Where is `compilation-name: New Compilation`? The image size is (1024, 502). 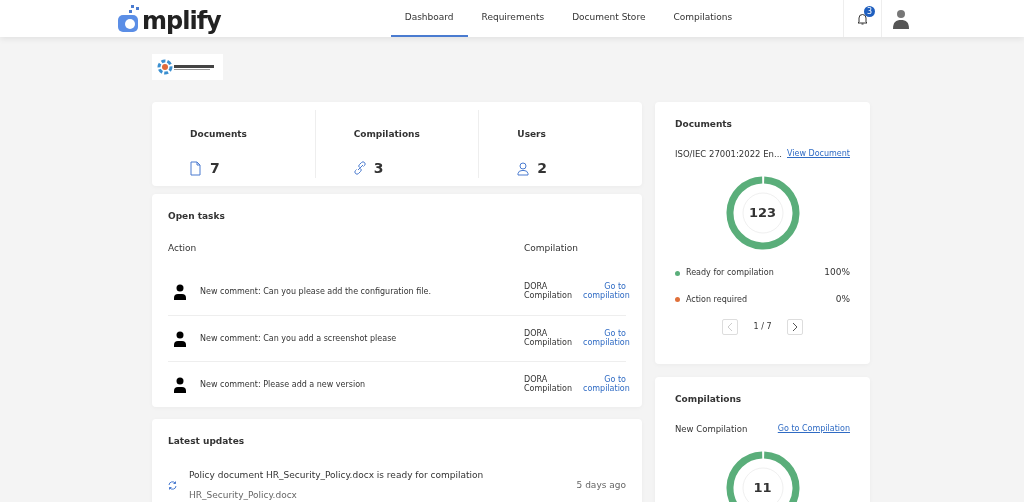 compilation-name: New Compilation is located at coordinates (711, 429).